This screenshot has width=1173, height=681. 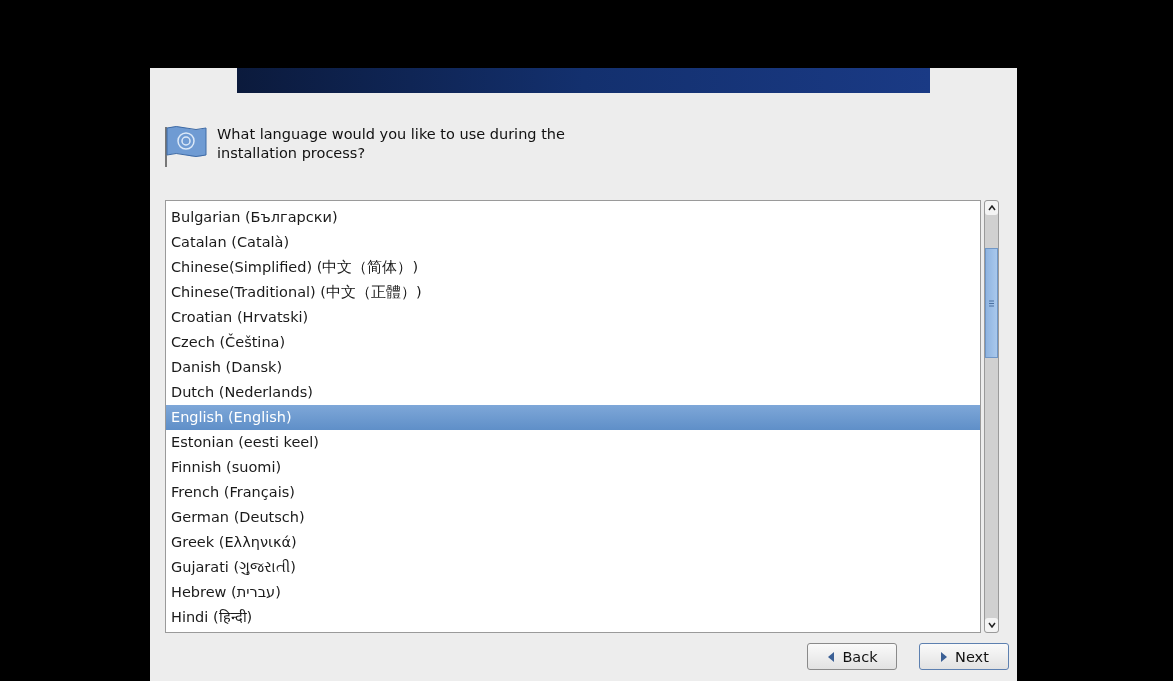 I want to click on language-item: French (Français), so click(x=573, y=492).